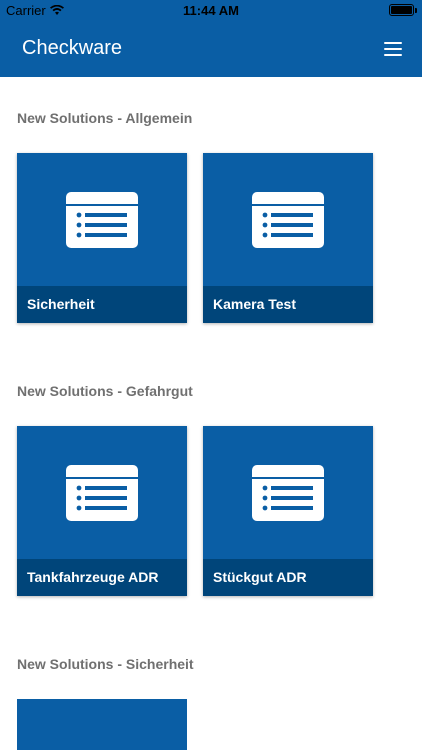 Image resolution: width=422 pixels, height=750 pixels. What do you see at coordinates (102, 577) in the screenshot?
I see `tile-label: Tankfahrzeuge ADR` at bounding box center [102, 577].